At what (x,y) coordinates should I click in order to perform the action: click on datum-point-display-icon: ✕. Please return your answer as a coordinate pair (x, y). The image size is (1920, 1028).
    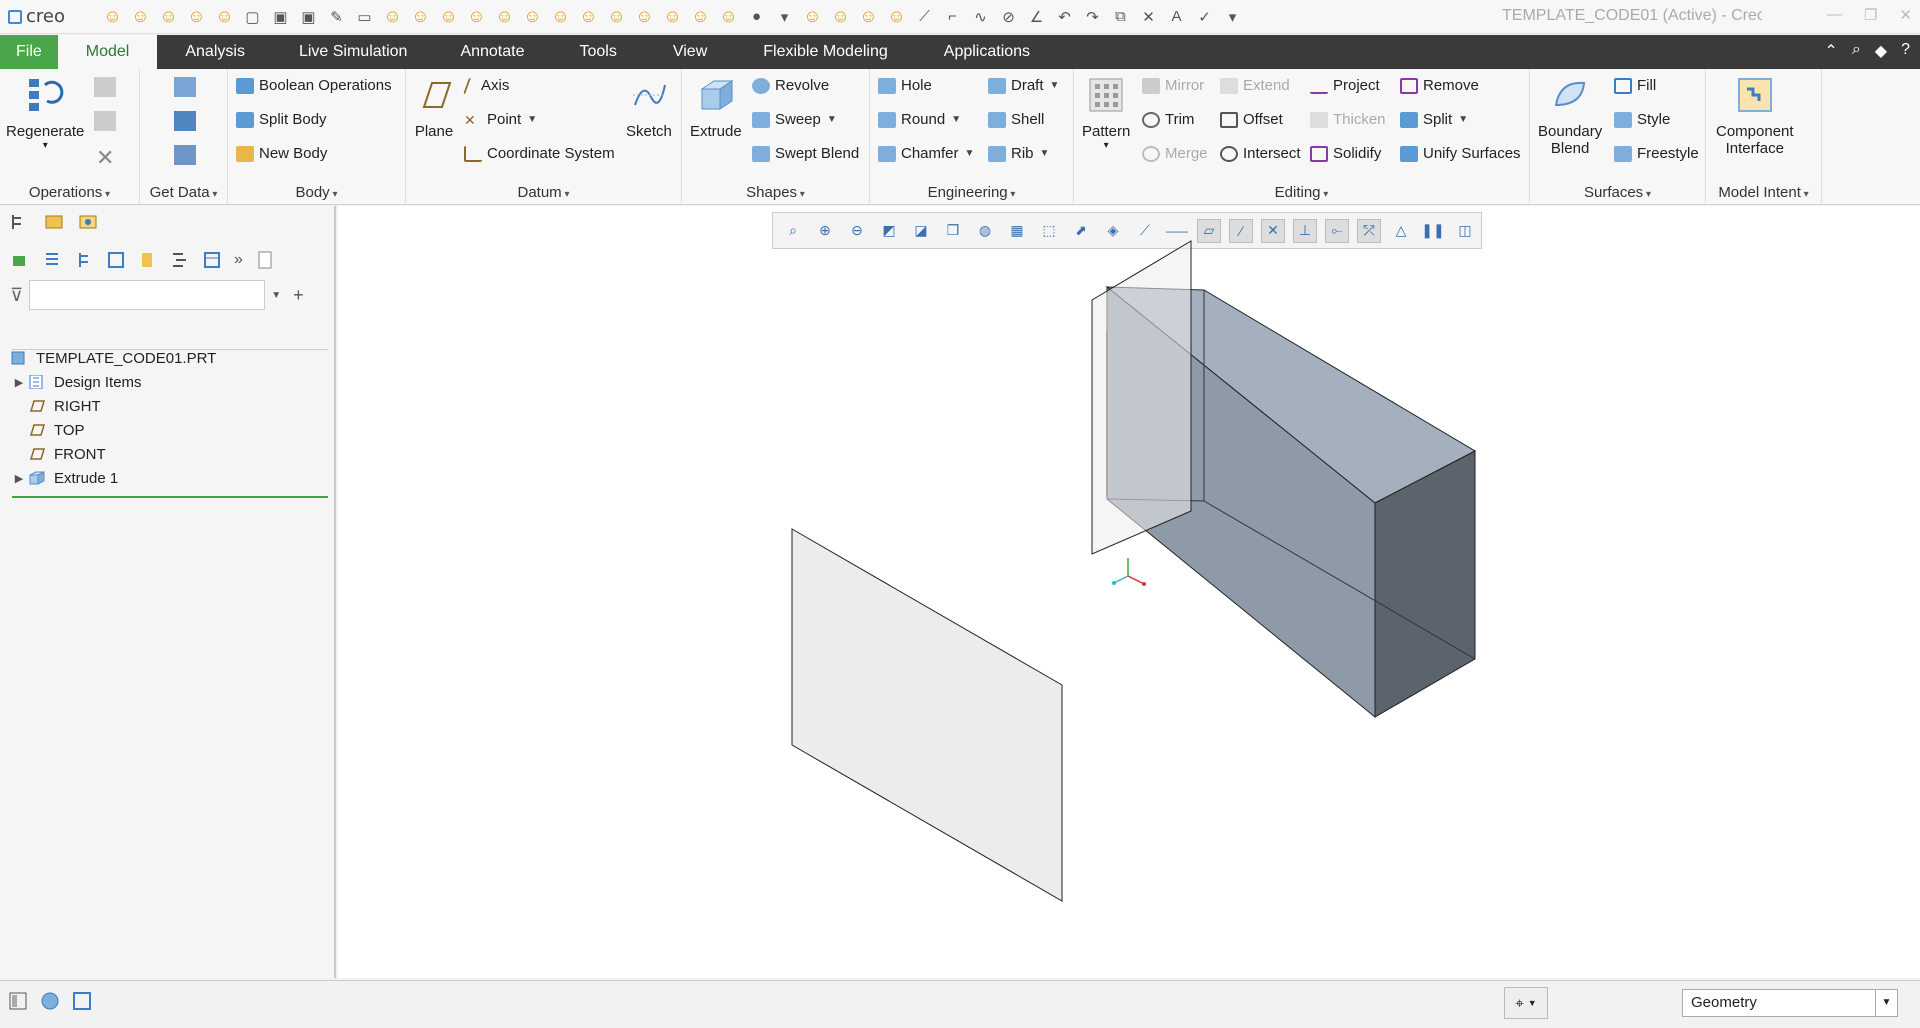
    Looking at the image, I should click on (1273, 230).